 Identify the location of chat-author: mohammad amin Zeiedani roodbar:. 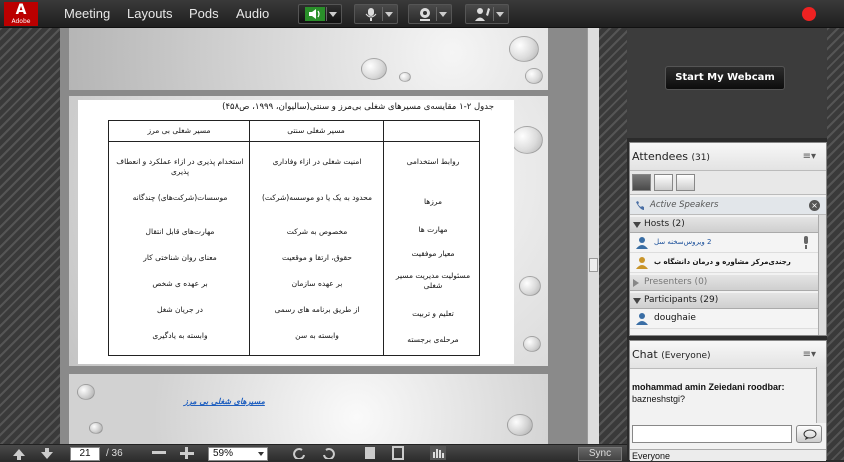
(708, 387).